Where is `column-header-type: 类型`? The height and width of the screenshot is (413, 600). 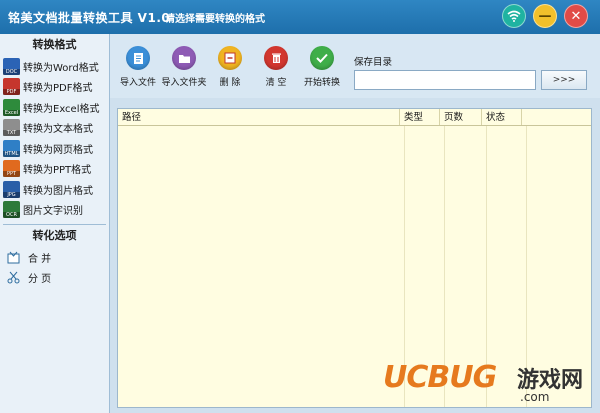 column-header-type: 类型 is located at coordinates (420, 117).